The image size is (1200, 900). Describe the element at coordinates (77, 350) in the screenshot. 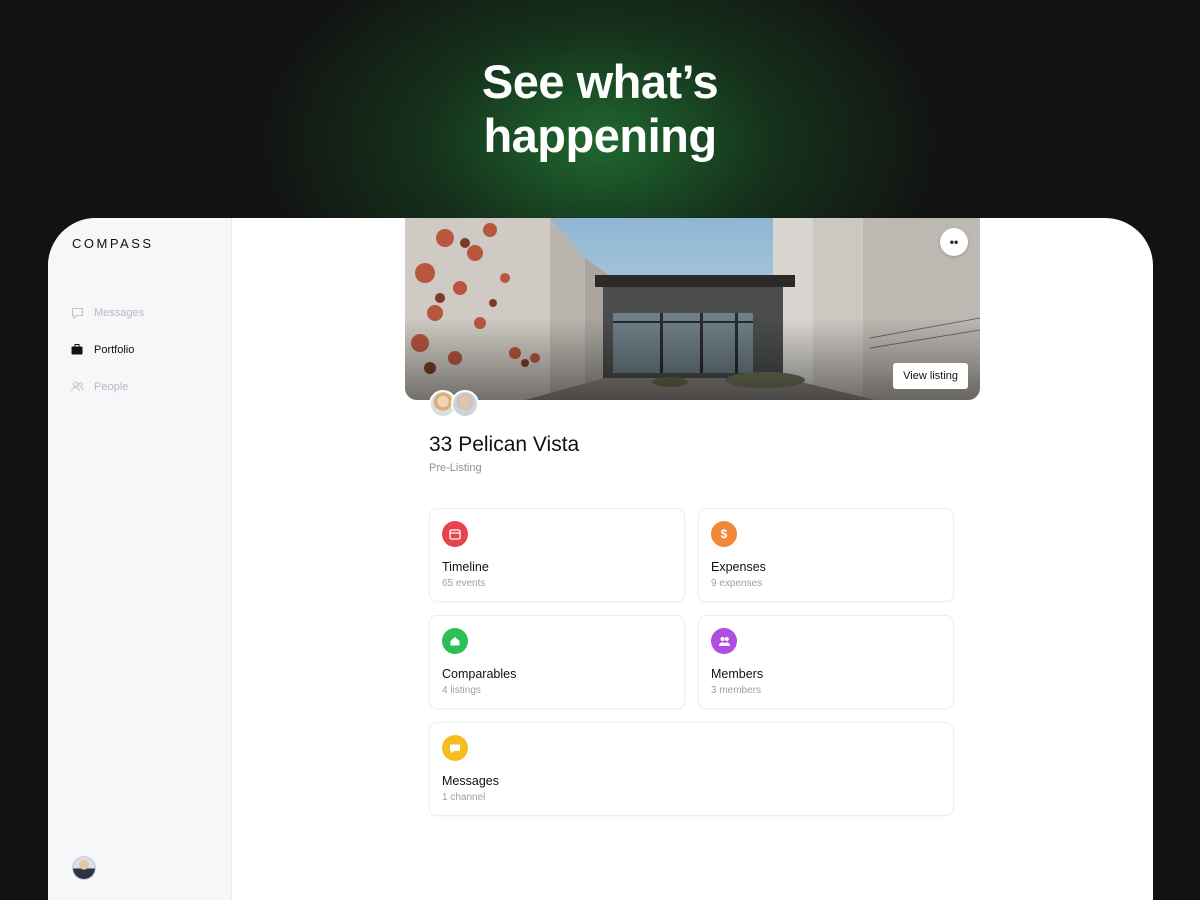

I see `briefcase-icon` at that location.